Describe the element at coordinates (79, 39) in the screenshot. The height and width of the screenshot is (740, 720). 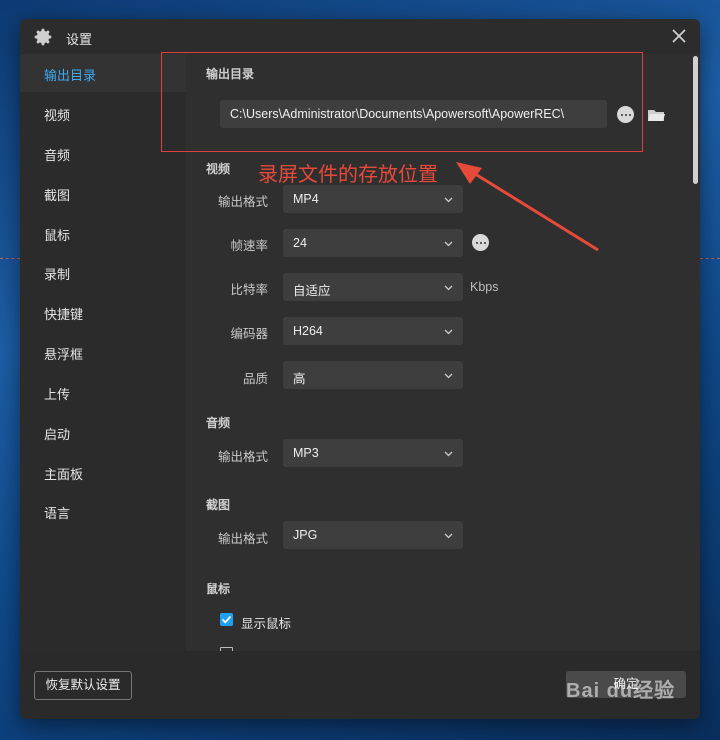
I see `window-title: 设置` at that location.